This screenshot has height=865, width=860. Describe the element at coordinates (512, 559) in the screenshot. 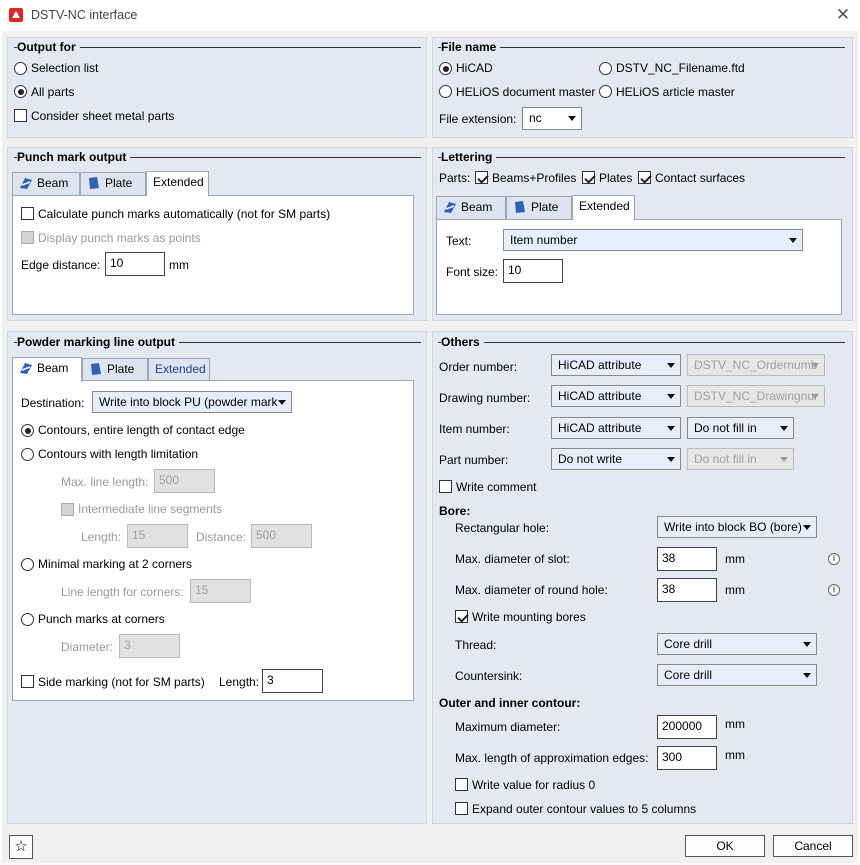

I see `slot-diameter-label: Max. diameter of slot:` at that location.